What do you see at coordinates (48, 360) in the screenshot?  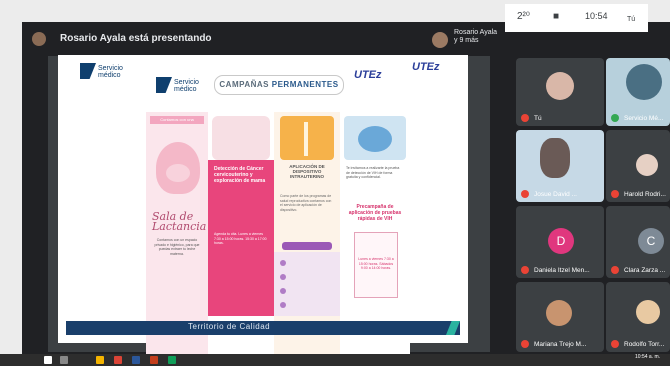 I see `start-icon` at bounding box center [48, 360].